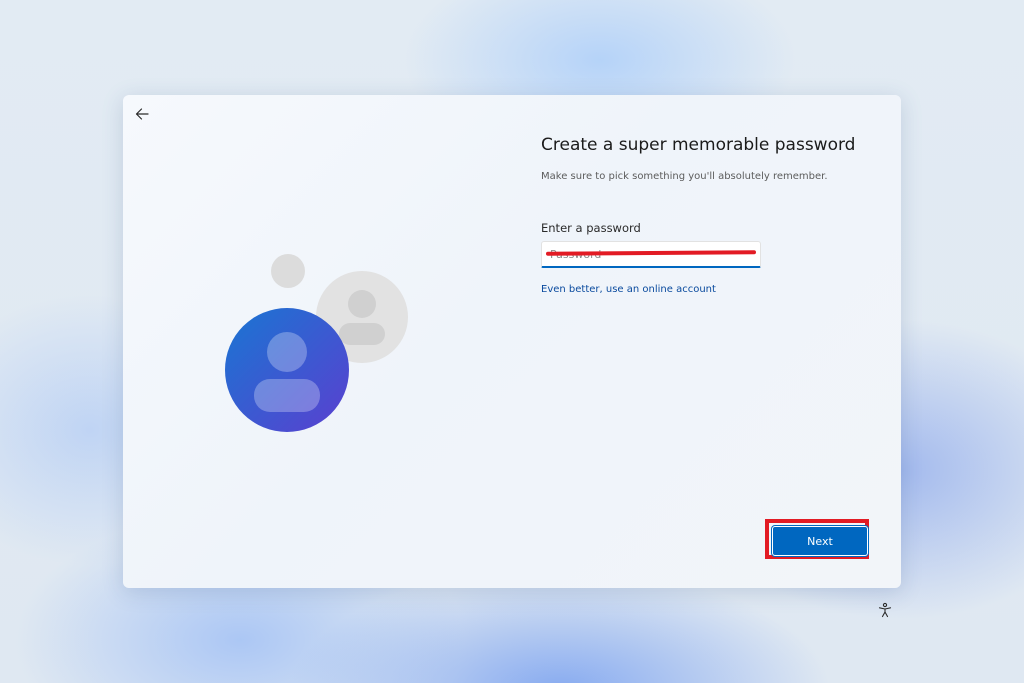  What do you see at coordinates (820, 541) in the screenshot?
I see `next-button: Next` at bounding box center [820, 541].